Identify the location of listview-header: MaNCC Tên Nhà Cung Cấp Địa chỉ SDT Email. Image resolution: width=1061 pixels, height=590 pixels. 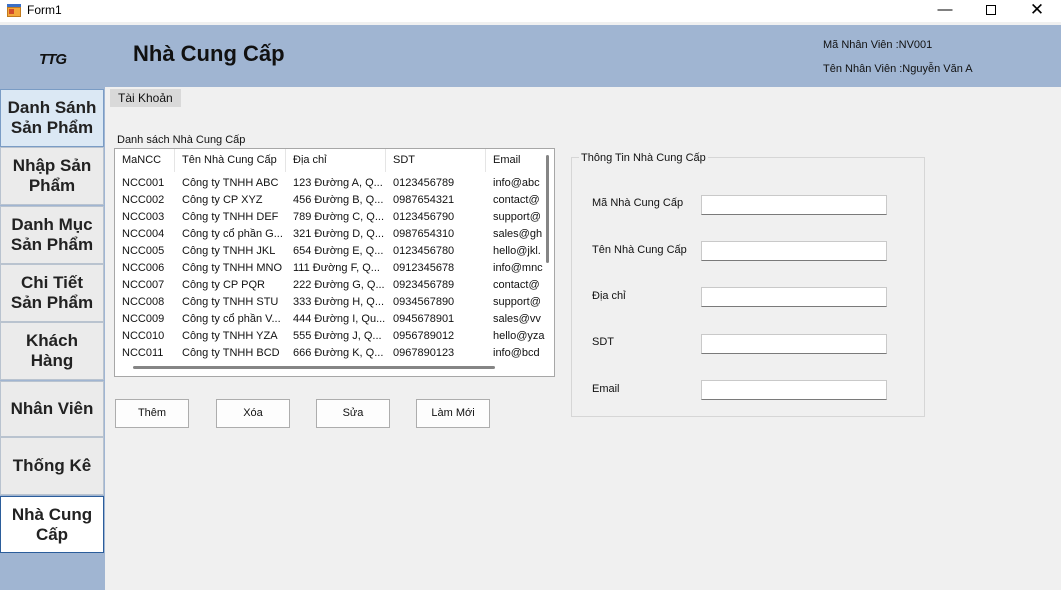
(334, 160).